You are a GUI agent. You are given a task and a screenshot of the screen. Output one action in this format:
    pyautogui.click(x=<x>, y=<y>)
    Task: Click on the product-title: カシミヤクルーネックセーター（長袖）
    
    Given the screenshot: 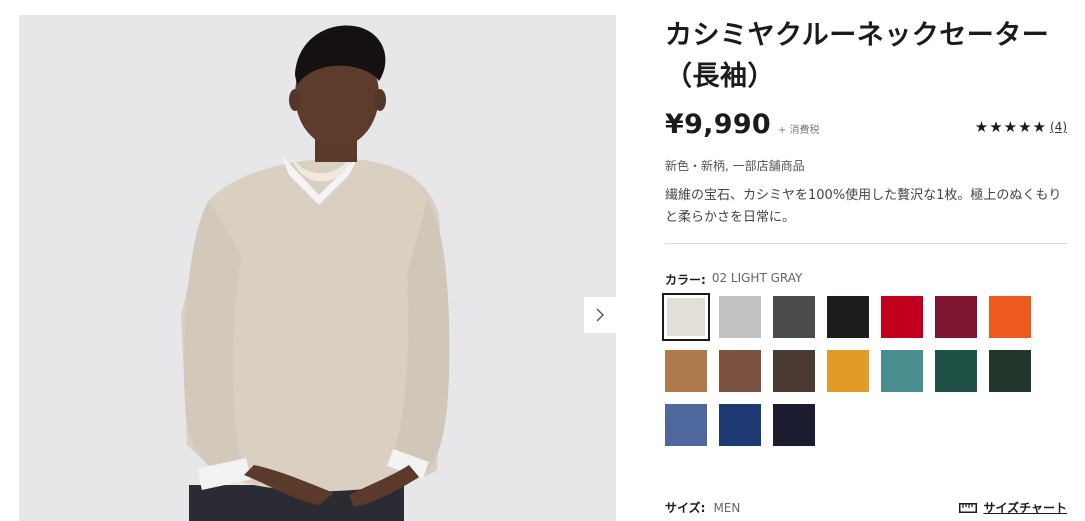 What is the action you would take?
    pyautogui.click(x=857, y=56)
    